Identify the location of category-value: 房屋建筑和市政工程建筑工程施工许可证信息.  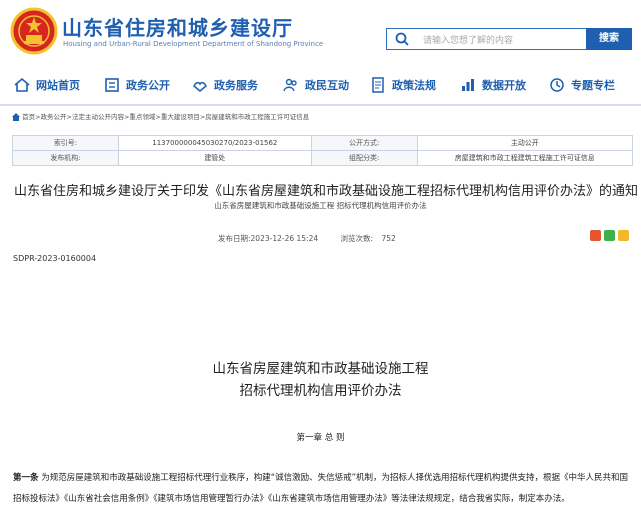
(525, 158).